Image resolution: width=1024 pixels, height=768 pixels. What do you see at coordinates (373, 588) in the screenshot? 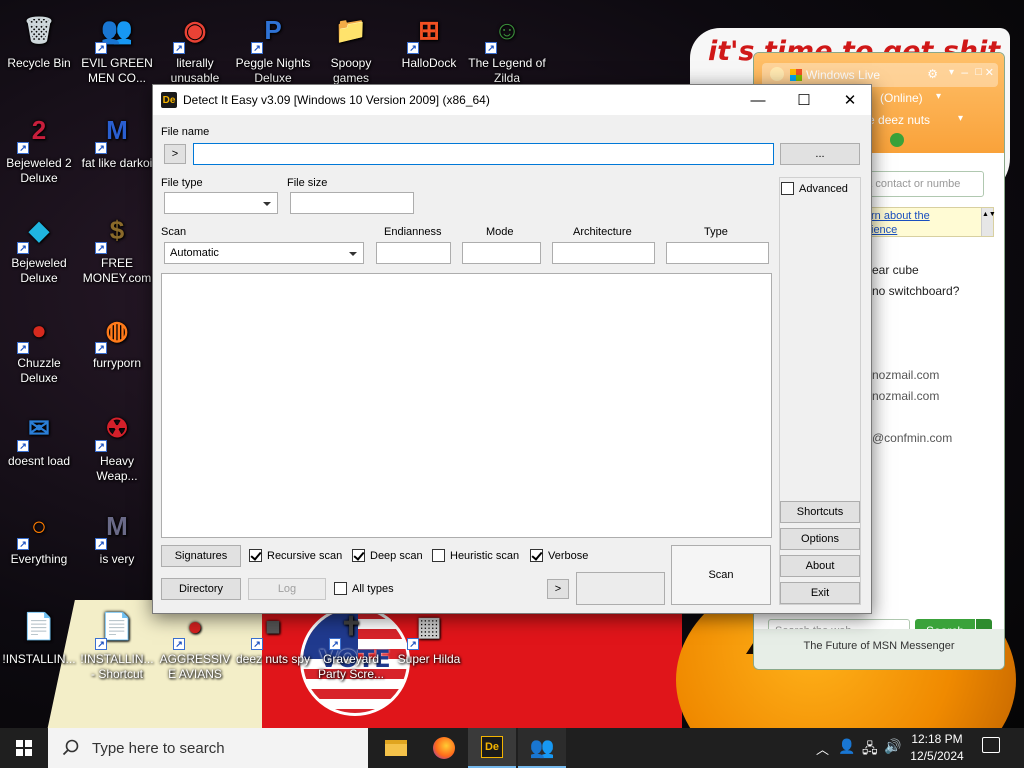
I see `all-types-label: All types` at bounding box center [373, 588].